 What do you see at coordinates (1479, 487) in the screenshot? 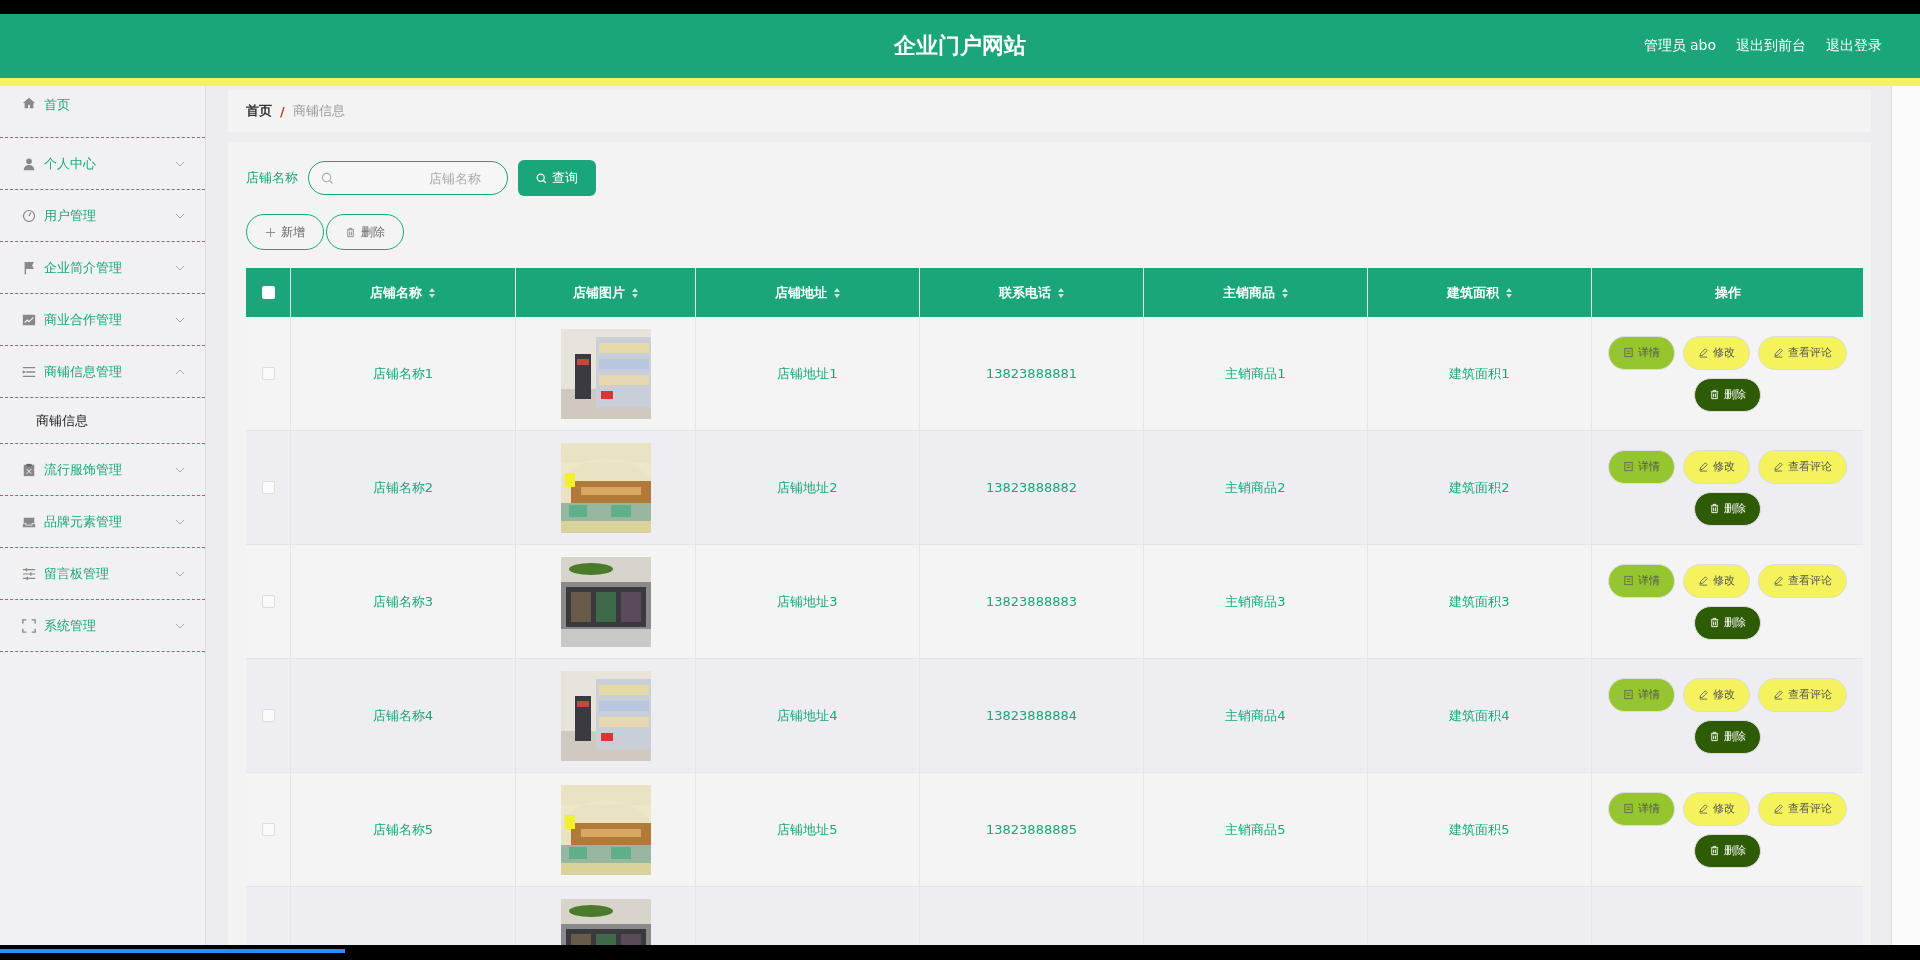
I see `table-cell: 建筑面积2` at bounding box center [1479, 487].